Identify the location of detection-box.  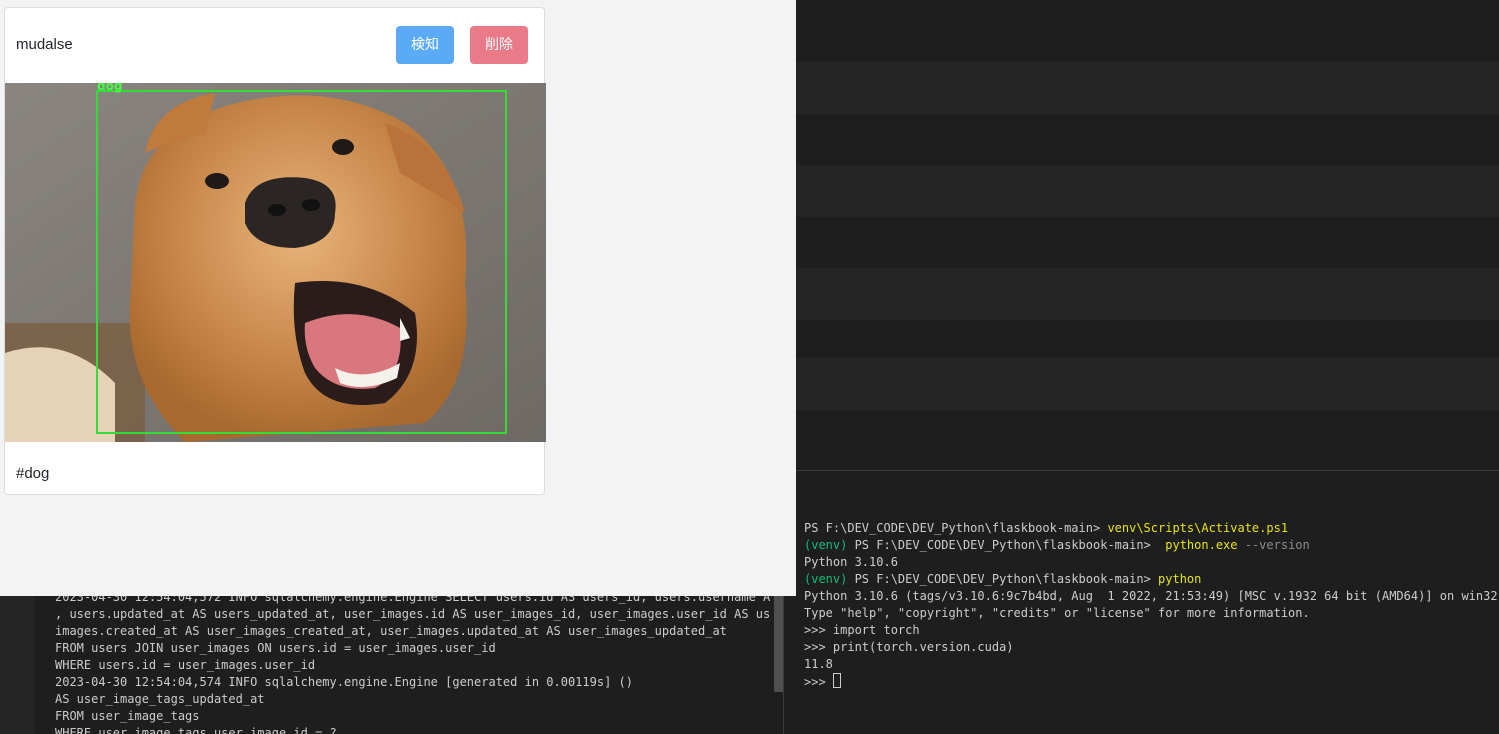
(301, 262).